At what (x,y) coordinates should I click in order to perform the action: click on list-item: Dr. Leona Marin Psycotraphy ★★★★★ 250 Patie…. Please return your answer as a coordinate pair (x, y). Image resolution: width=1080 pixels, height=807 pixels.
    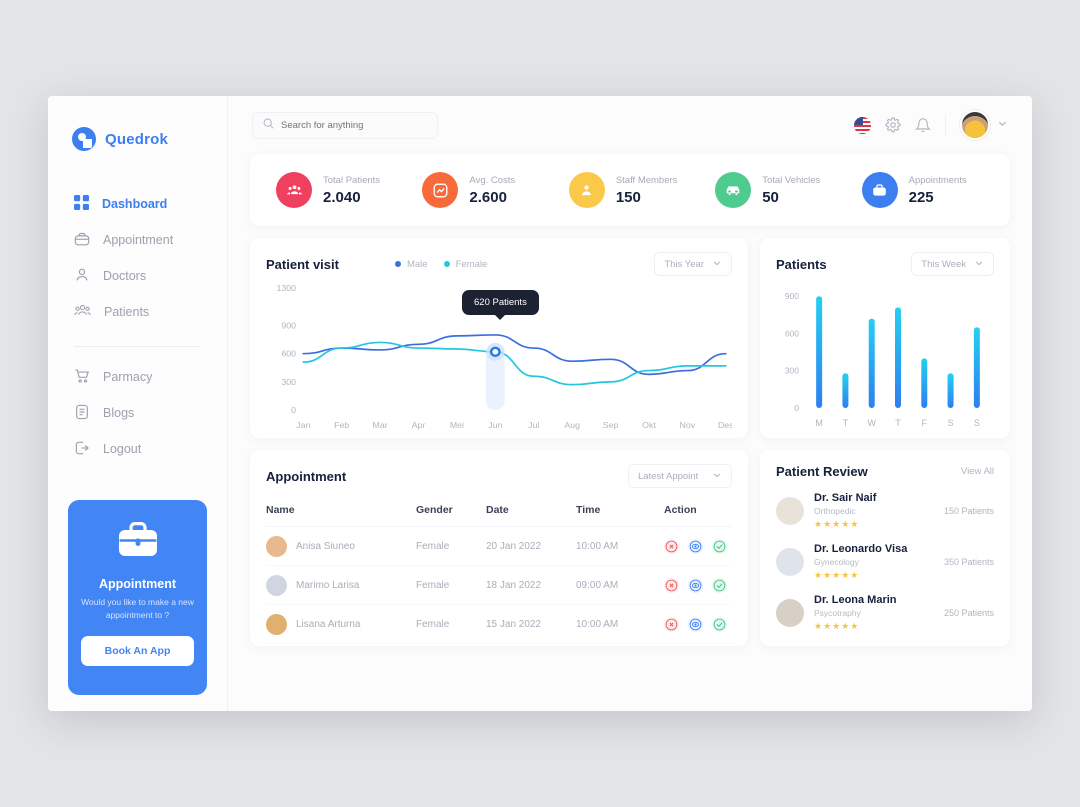
    Looking at the image, I should click on (885, 613).